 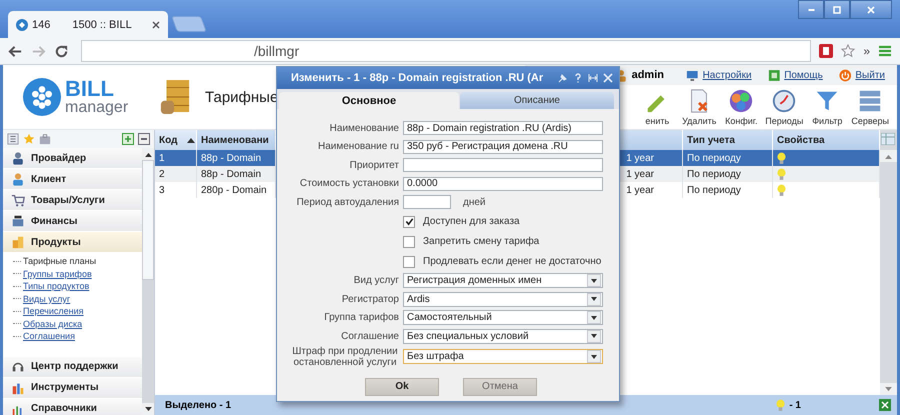 What do you see at coordinates (358, 146) in the screenshot?
I see `field-label: Наименование ru` at bounding box center [358, 146].